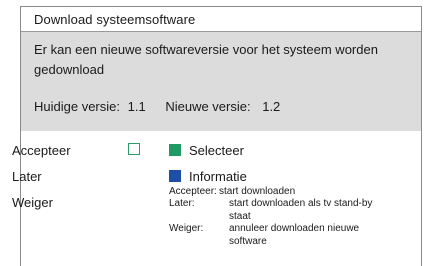  I want to click on new-version-value: 1.2, so click(271, 106).